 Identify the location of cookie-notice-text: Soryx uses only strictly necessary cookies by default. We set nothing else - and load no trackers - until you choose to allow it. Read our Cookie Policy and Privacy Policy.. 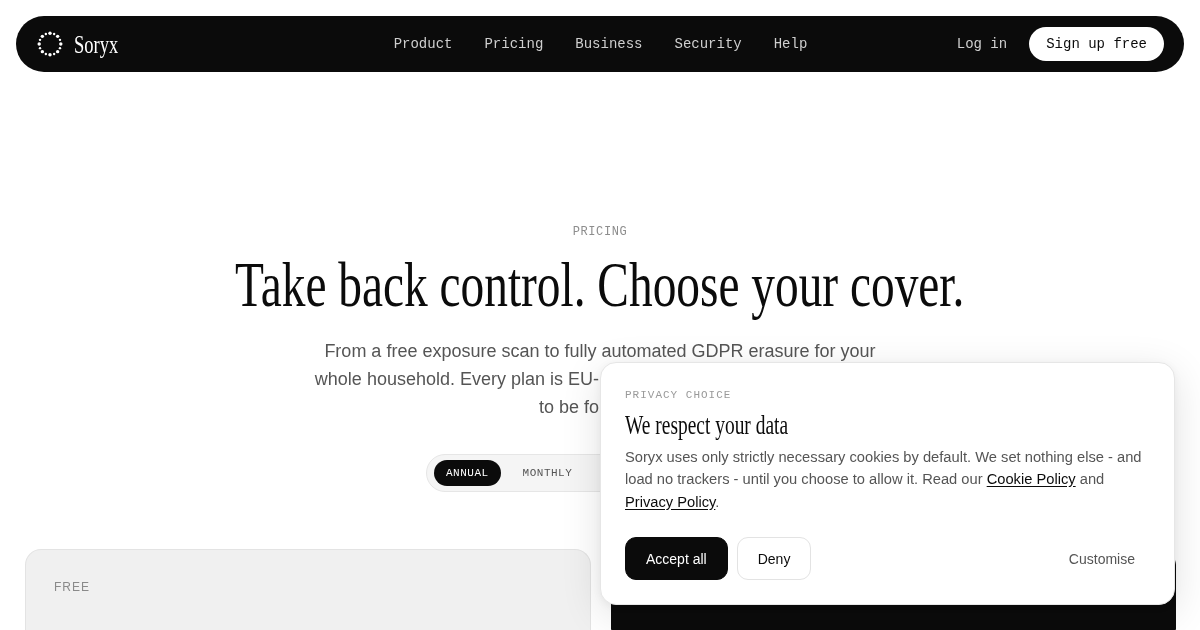
(884, 479).